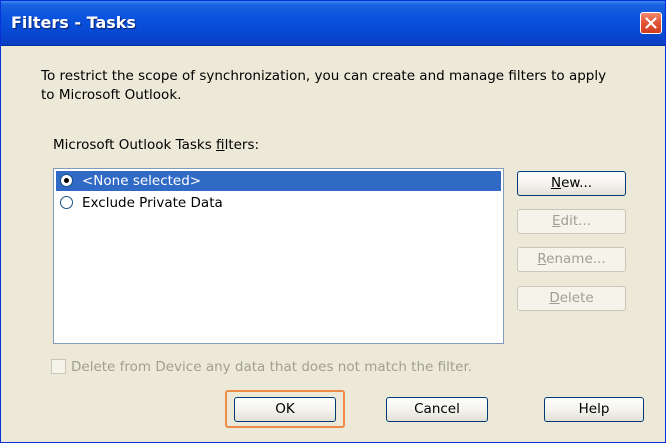 Image resolution: width=666 pixels, height=443 pixels. I want to click on ok-button: OK, so click(285, 409).